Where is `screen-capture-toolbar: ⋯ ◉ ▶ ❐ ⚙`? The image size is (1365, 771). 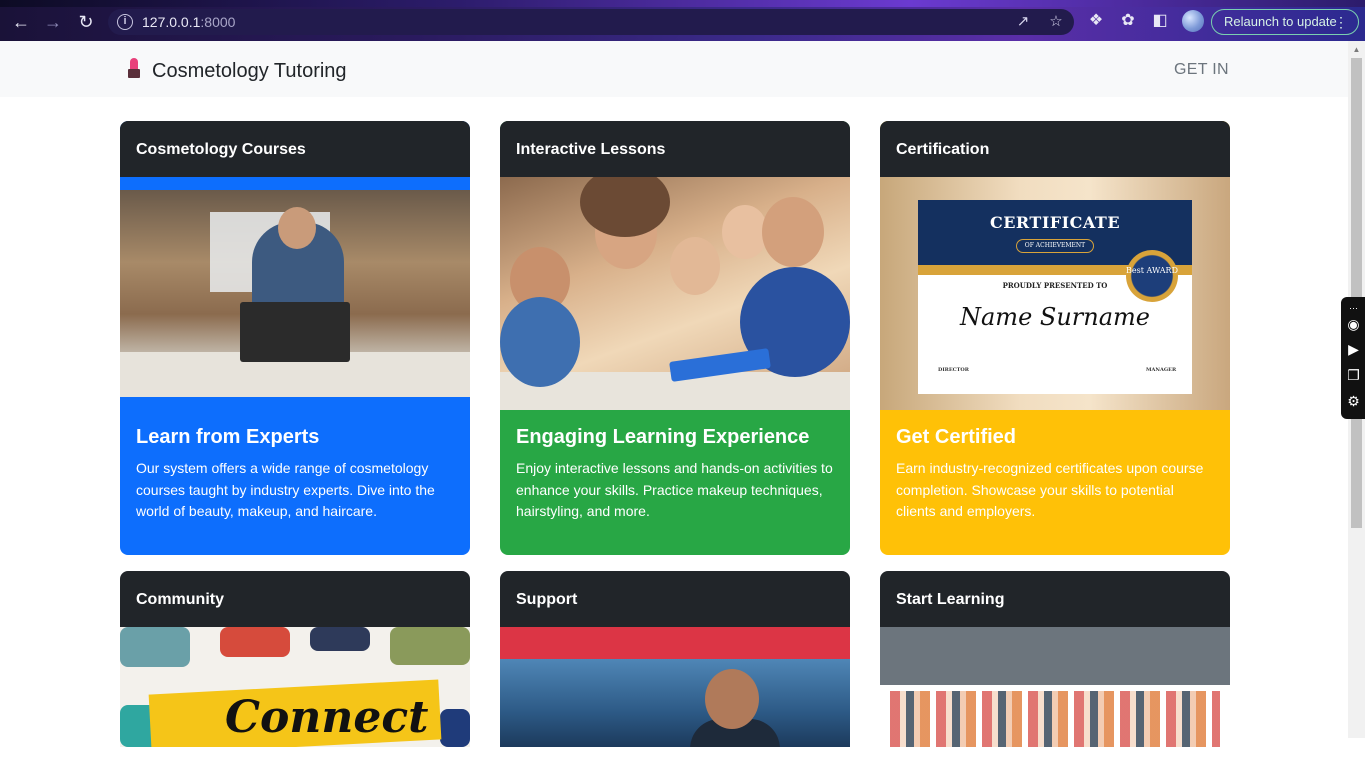 screen-capture-toolbar: ⋯ ◉ ▶ ❐ ⚙ is located at coordinates (1353, 358).